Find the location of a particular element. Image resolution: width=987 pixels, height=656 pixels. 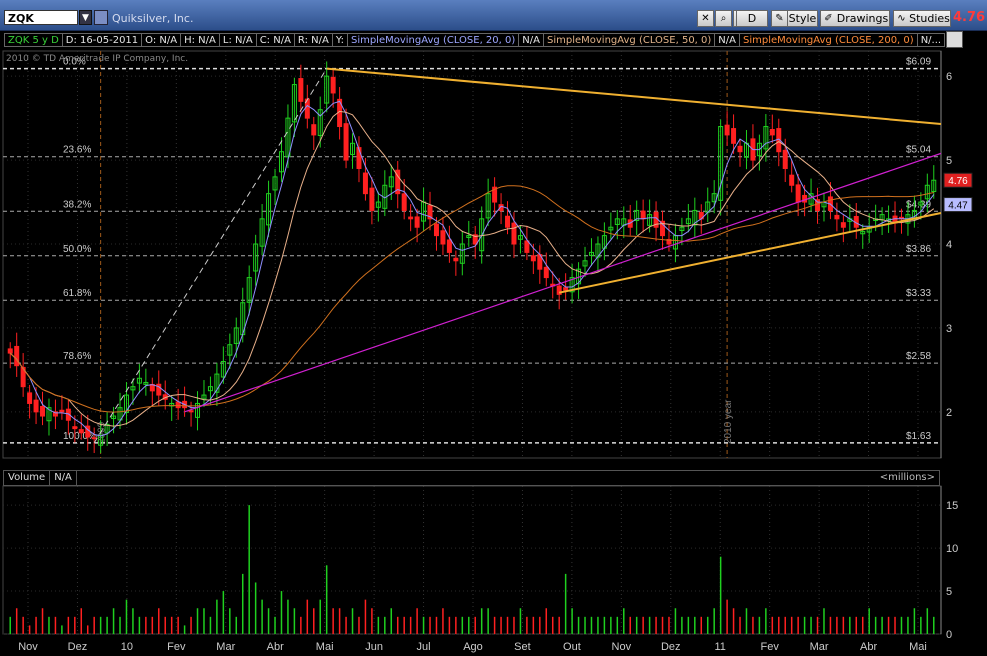

x-tick-label: Jun is located at coordinates (374, 647).